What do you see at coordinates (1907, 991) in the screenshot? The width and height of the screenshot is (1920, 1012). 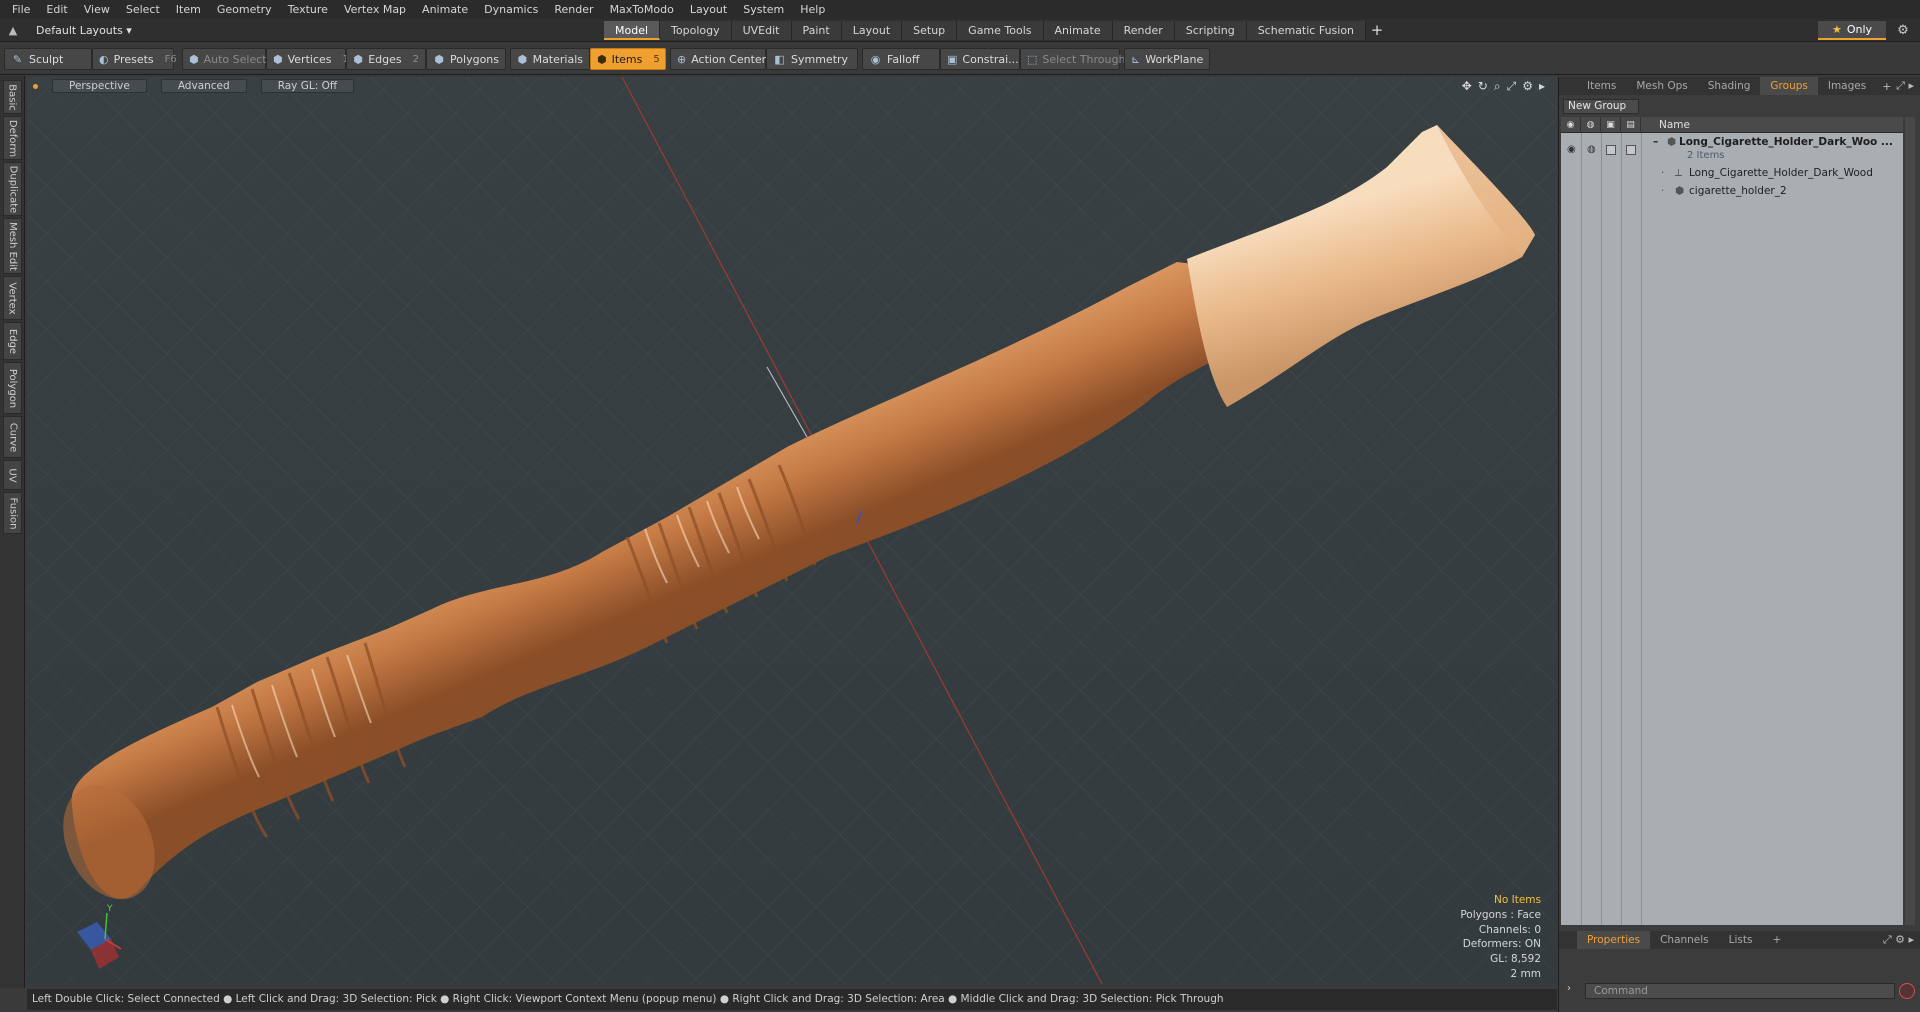 I see `command-record-icon` at bounding box center [1907, 991].